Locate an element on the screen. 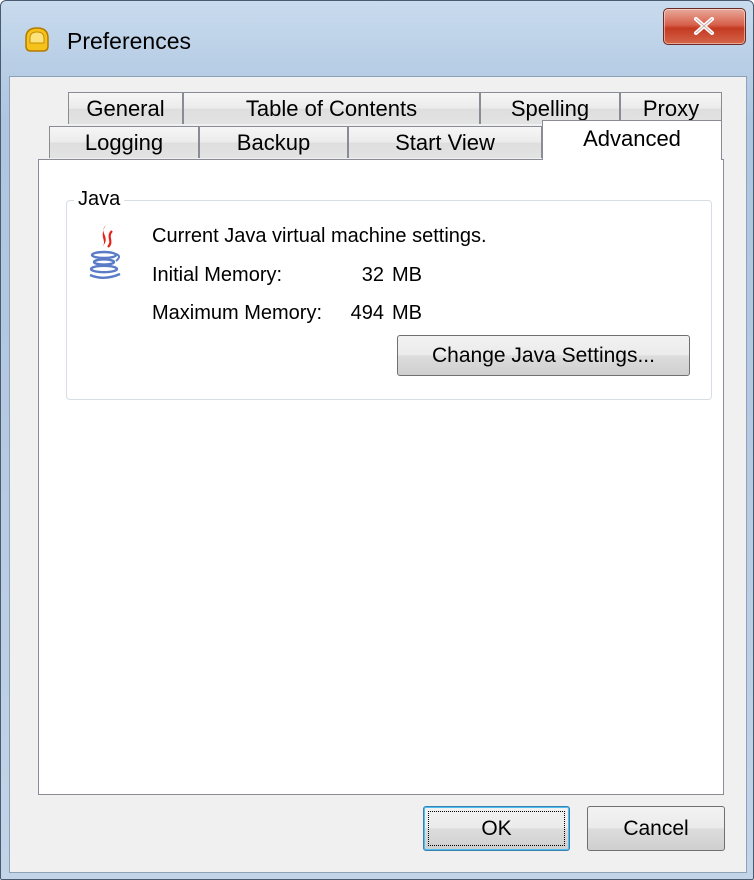 This screenshot has height=880, width=754. focus-ring is located at coordinates (496, 828).